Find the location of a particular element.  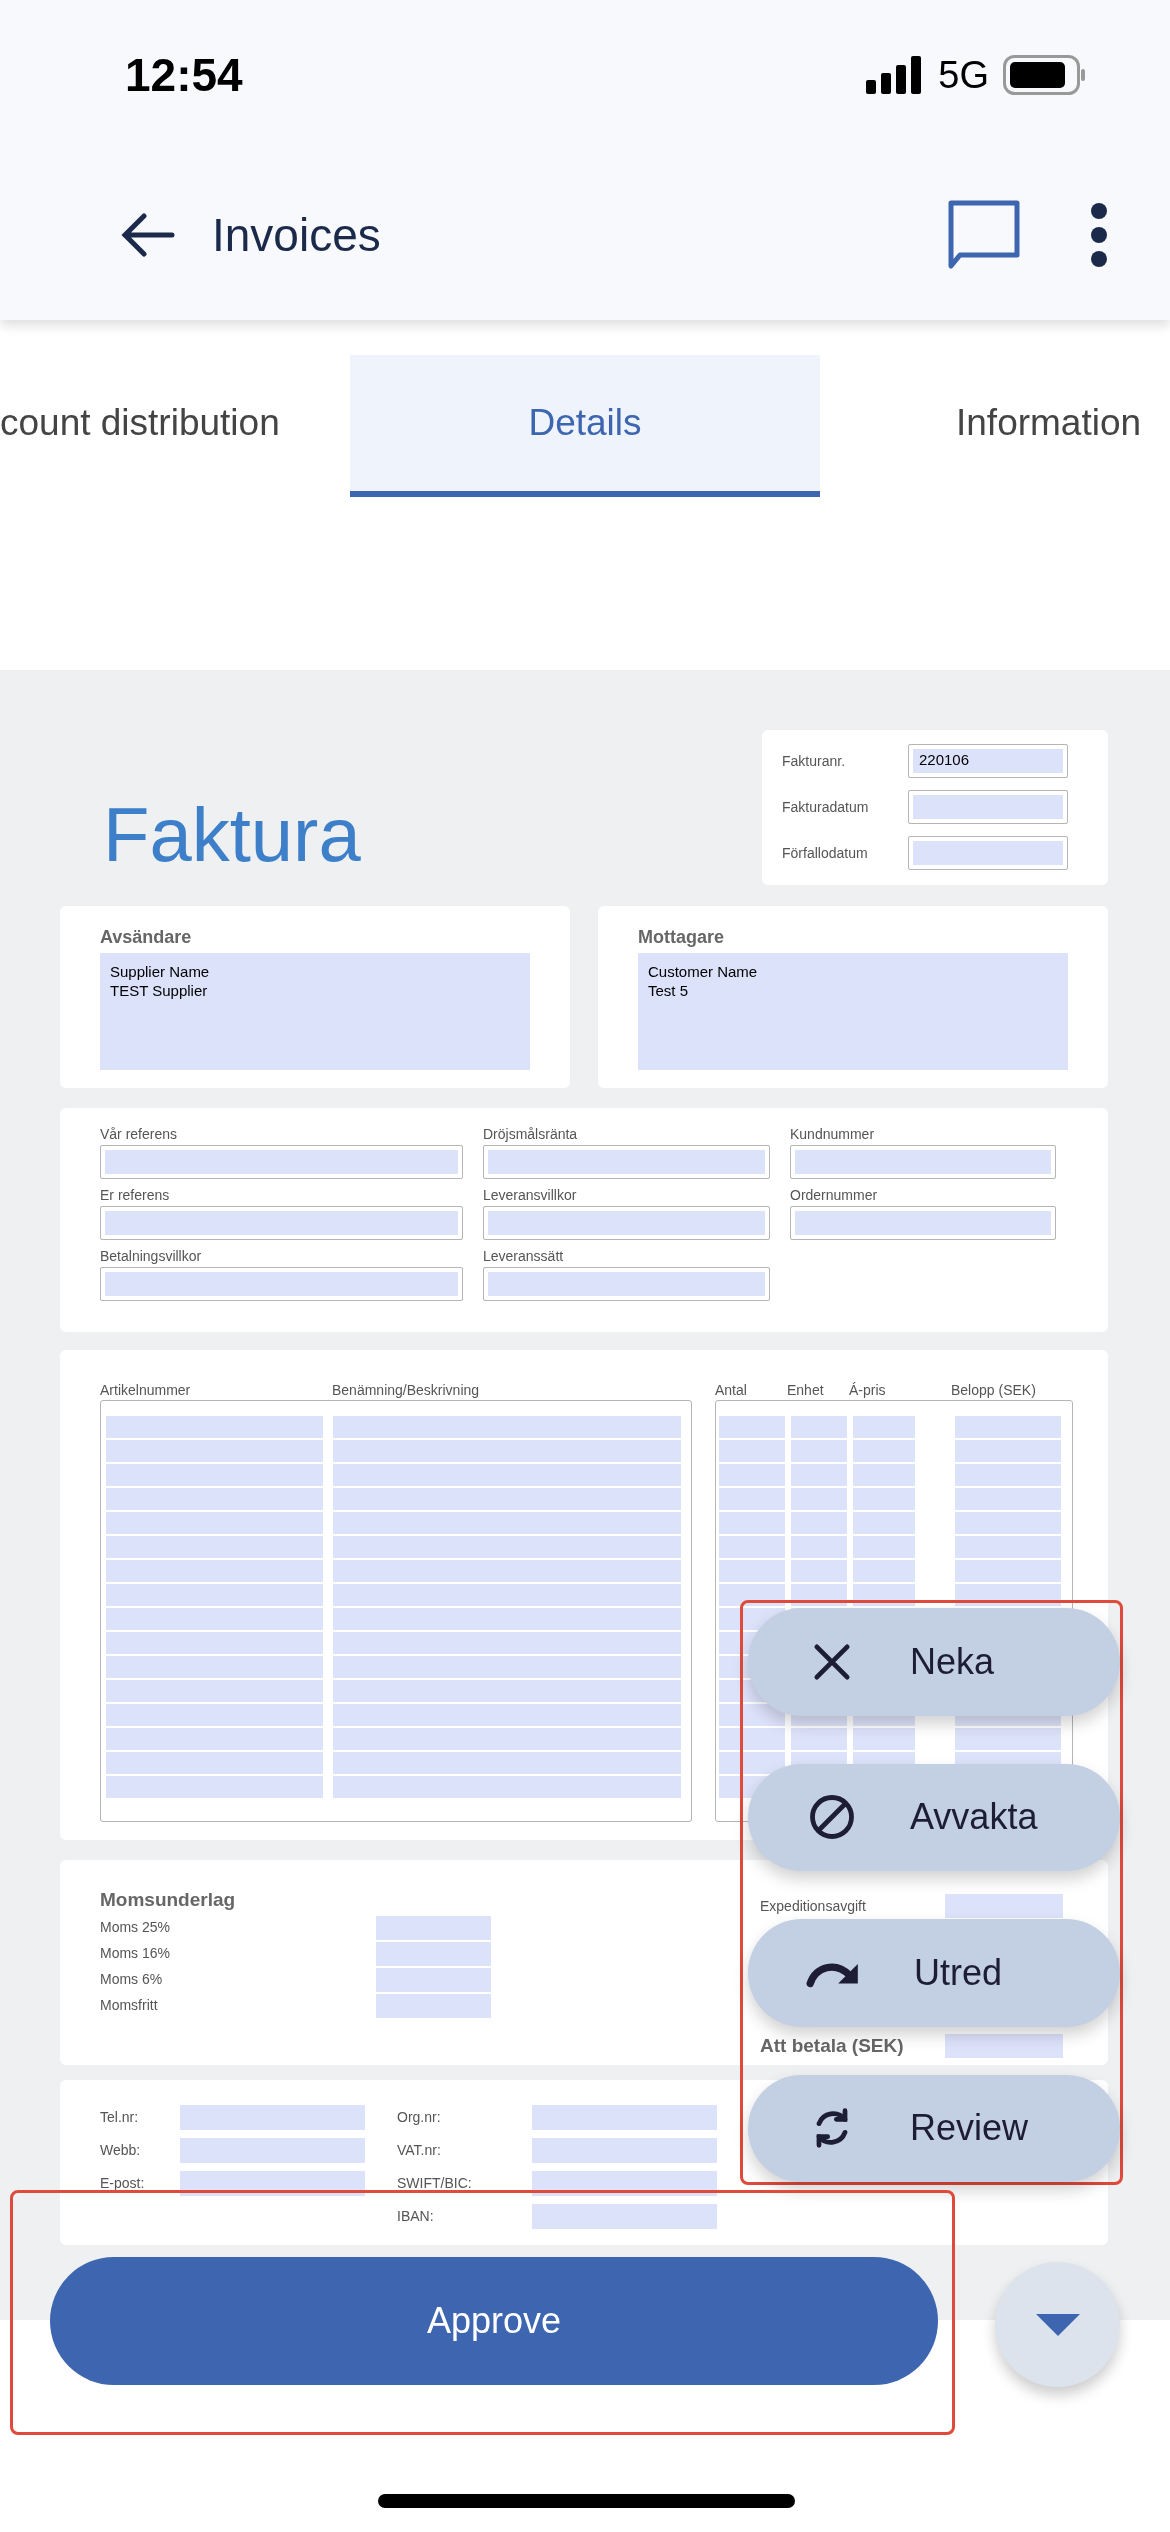

action-button: Neka is located at coordinates (934, 1662).